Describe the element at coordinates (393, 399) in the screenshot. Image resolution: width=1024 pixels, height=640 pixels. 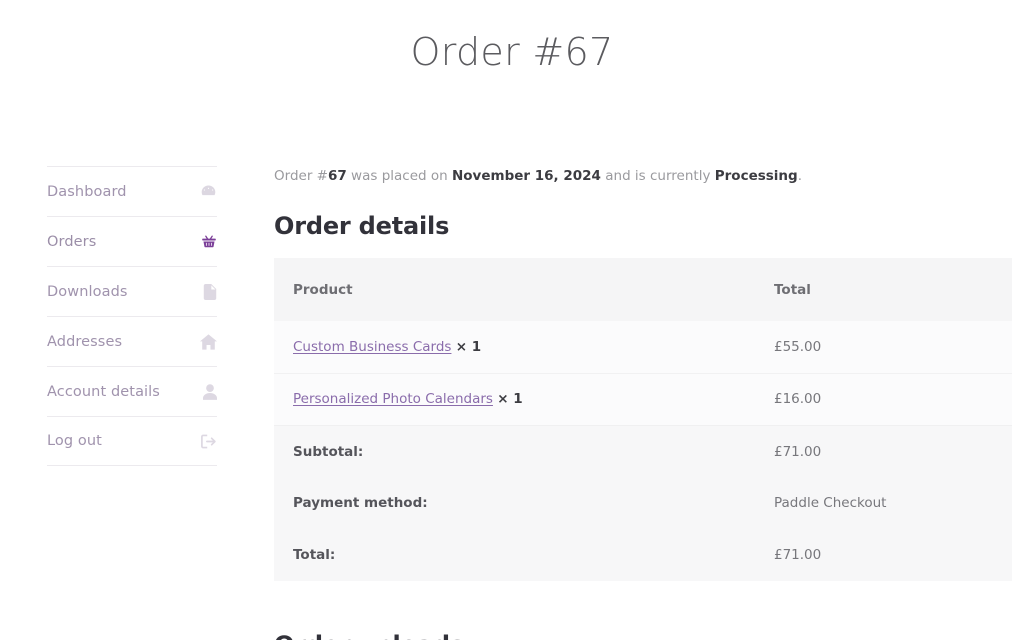
I see `product-link: Personalized Photo Calendars` at that location.